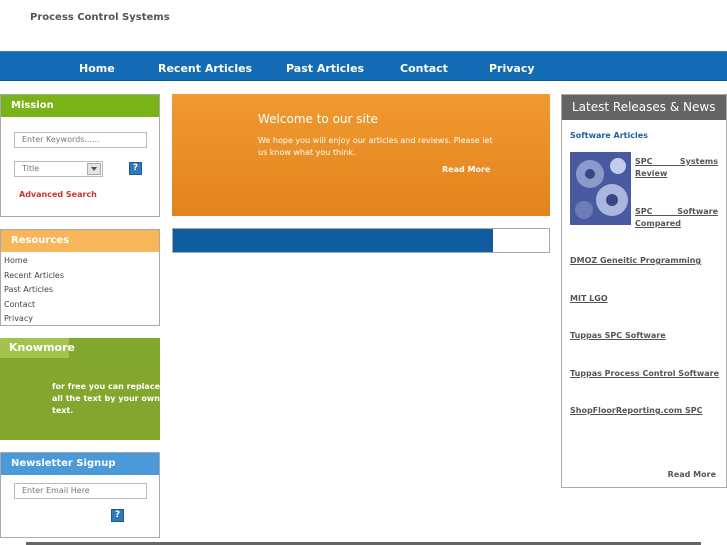  What do you see at coordinates (636, 410) in the screenshot?
I see `news-link-5: ShopFloorReporting.com SPC` at bounding box center [636, 410].